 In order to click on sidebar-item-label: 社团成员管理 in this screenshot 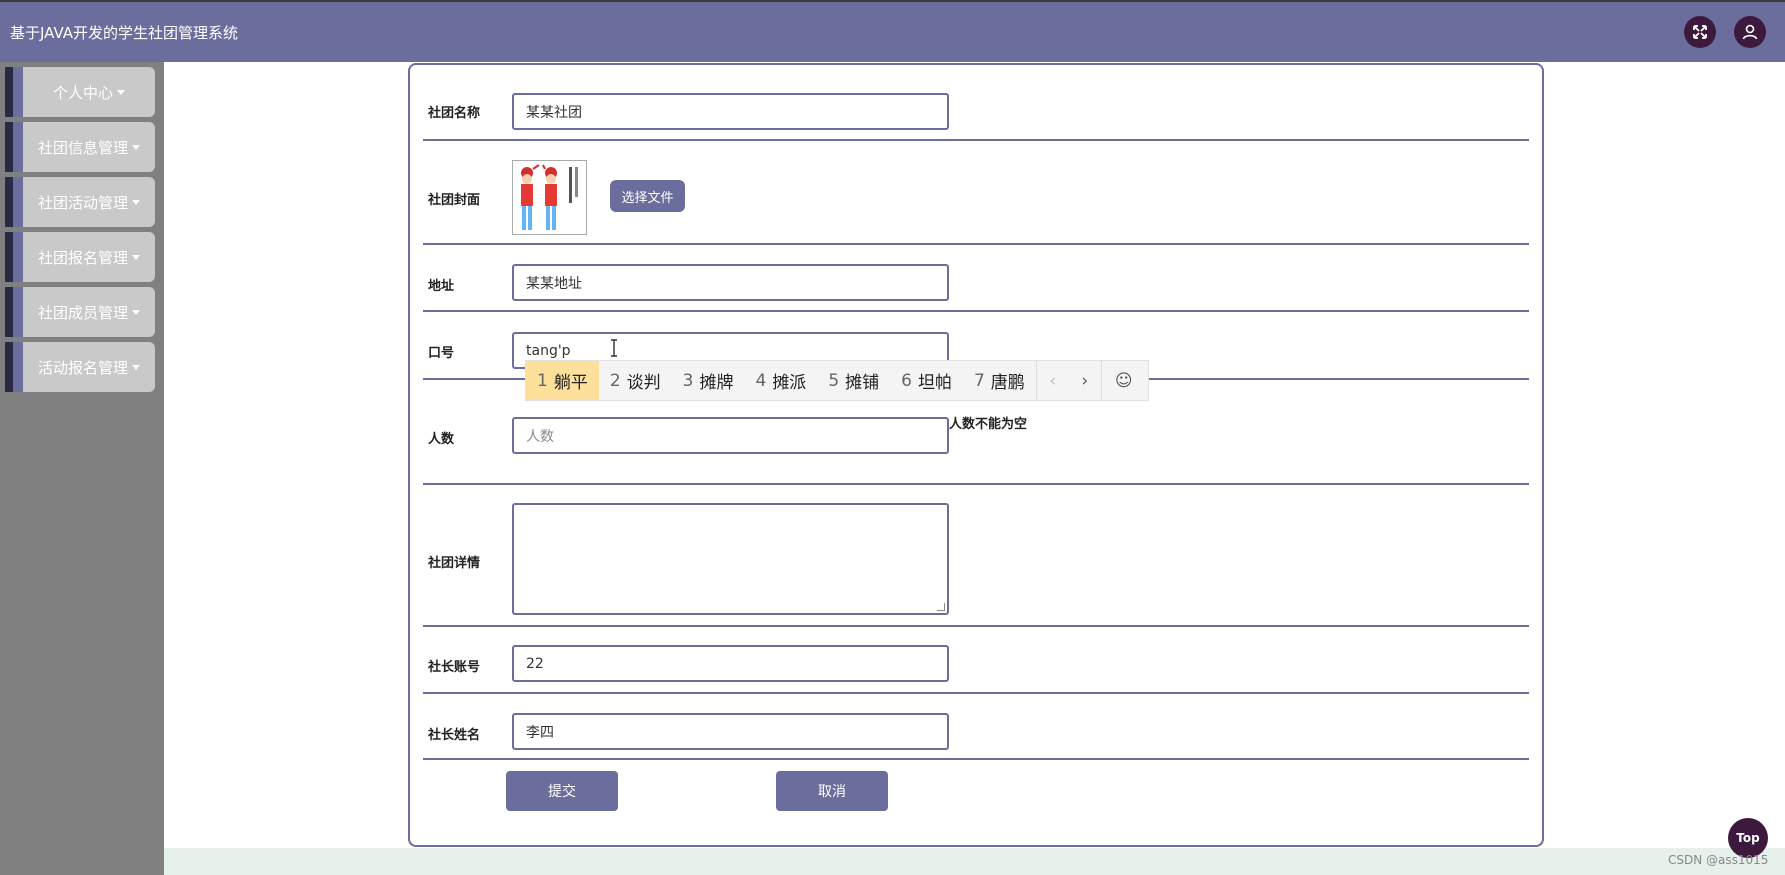, I will do `click(82, 312)`.